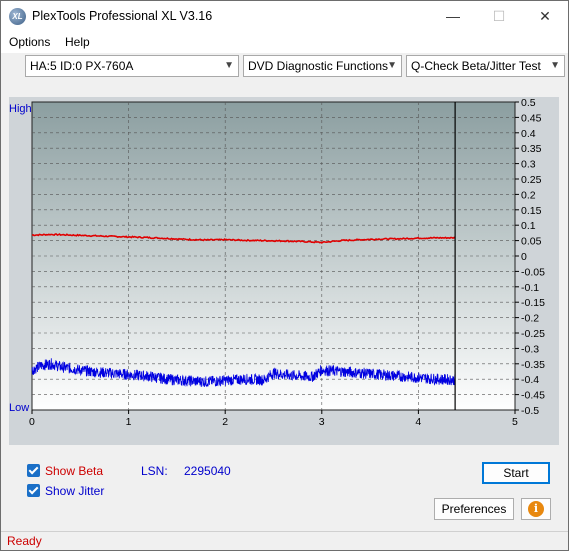  What do you see at coordinates (545, 16) in the screenshot?
I see `close-icon: ✕` at bounding box center [545, 16].